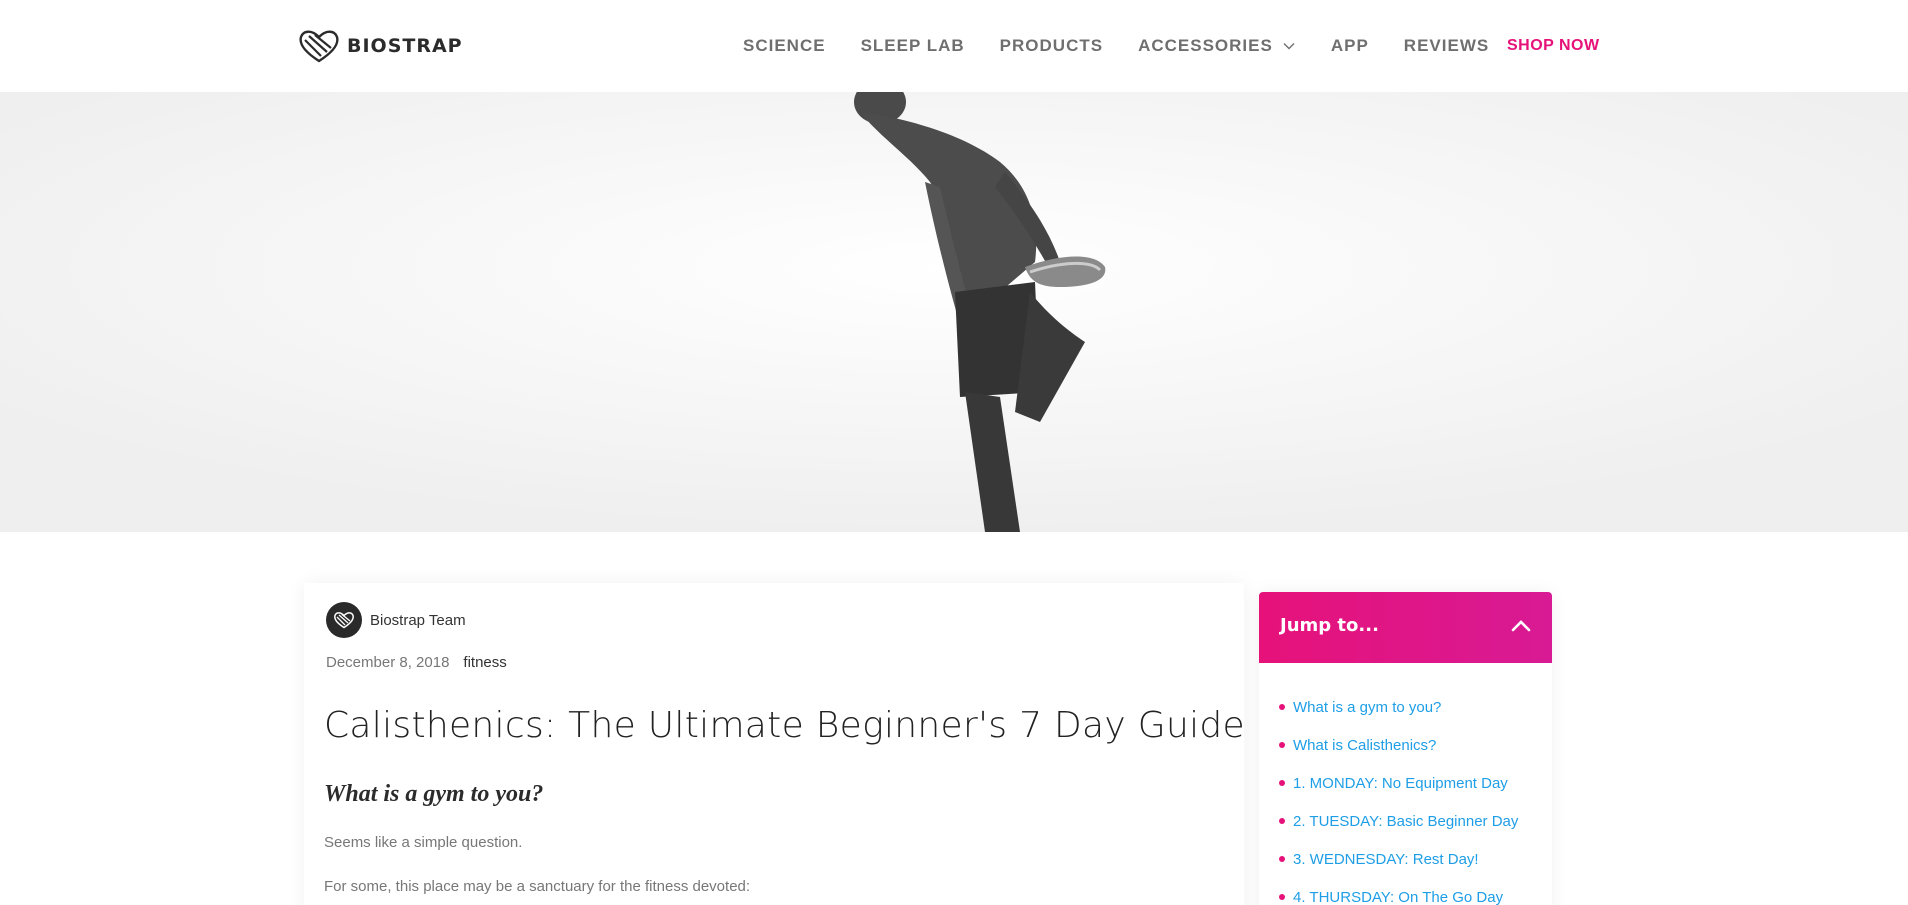  I want to click on toc-item-label: 4. THURSDAY: On The Go Day, so click(1398, 896).